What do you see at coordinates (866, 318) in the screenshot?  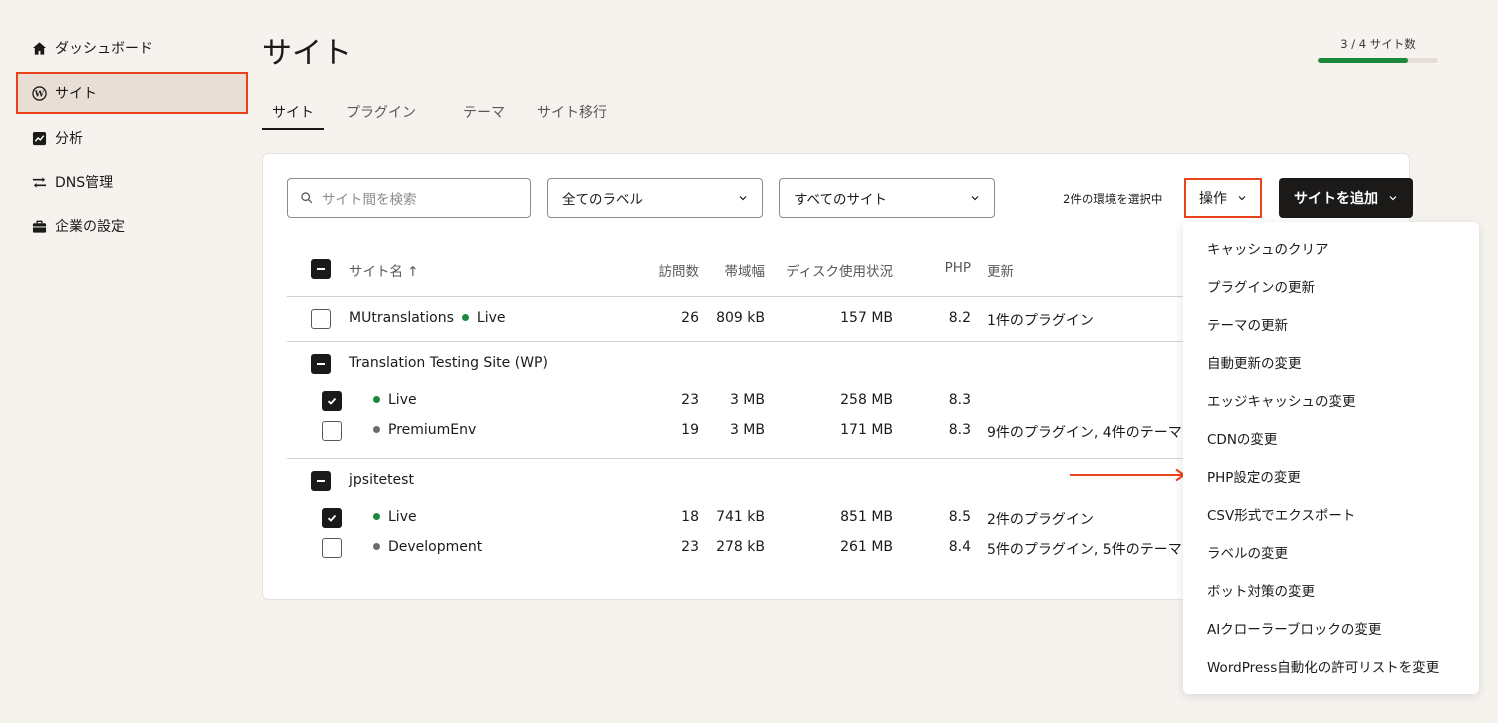 I see `disk-value: 157 MB` at bounding box center [866, 318].